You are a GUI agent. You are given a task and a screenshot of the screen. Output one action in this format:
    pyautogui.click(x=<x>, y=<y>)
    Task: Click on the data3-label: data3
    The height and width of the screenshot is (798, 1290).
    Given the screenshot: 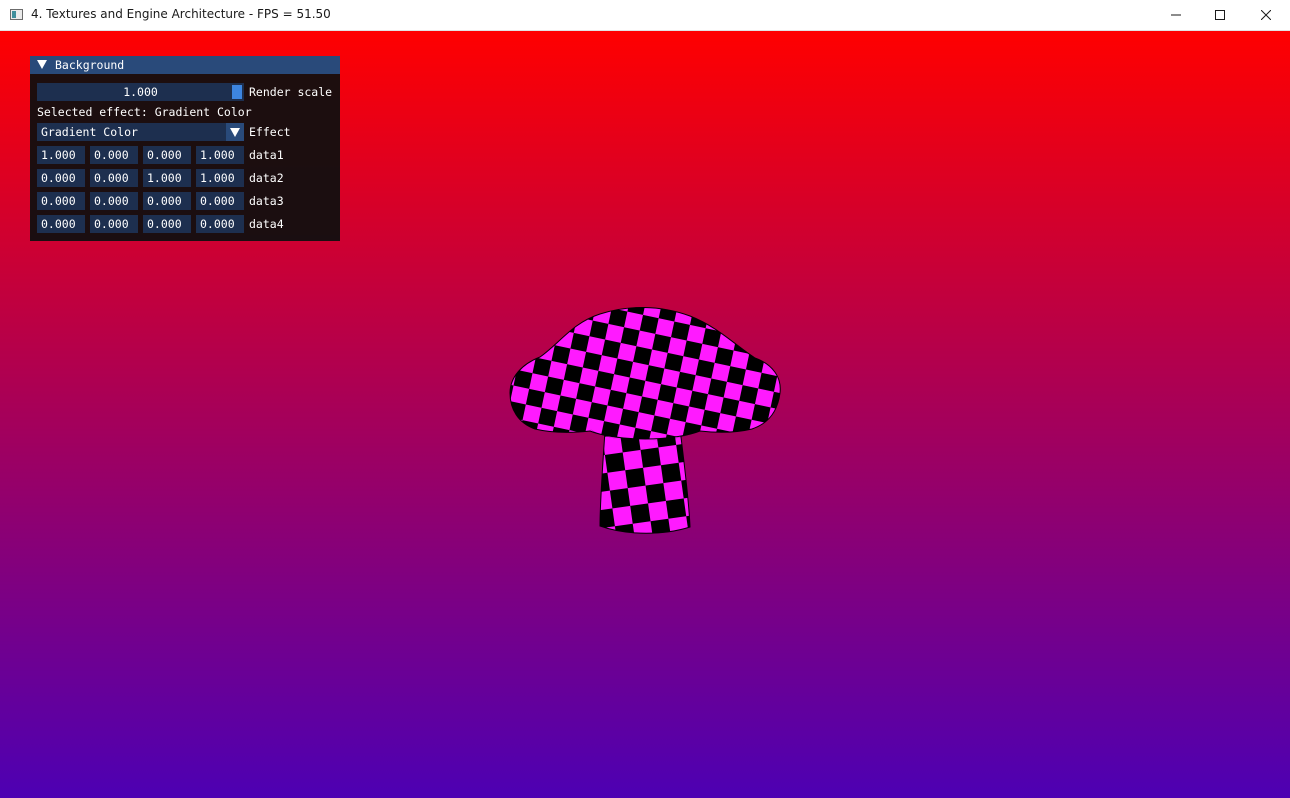 What is the action you would take?
    pyautogui.click(x=266, y=201)
    